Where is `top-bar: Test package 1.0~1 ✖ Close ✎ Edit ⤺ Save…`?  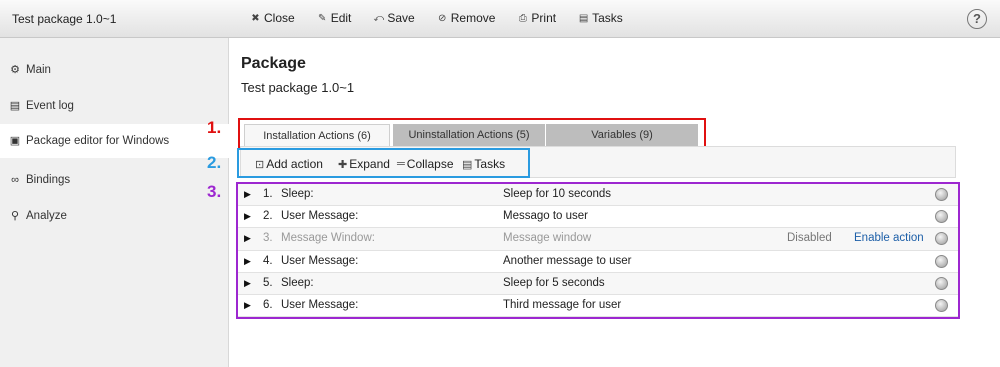 top-bar: Test package 1.0~1 ✖ Close ✎ Edit ⤺ Save… is located at coordinates (500, 19).